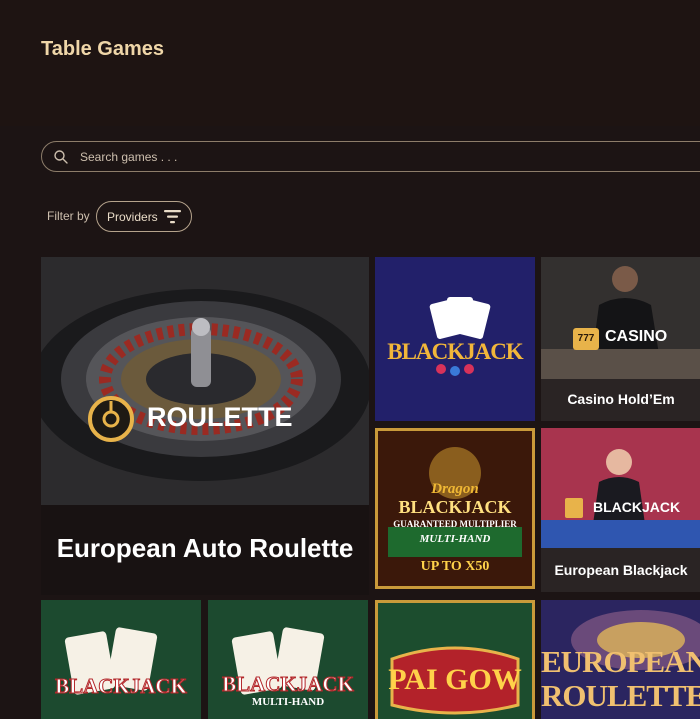  I want to click on dragon-art-text: Dragon, so click(455, 489).